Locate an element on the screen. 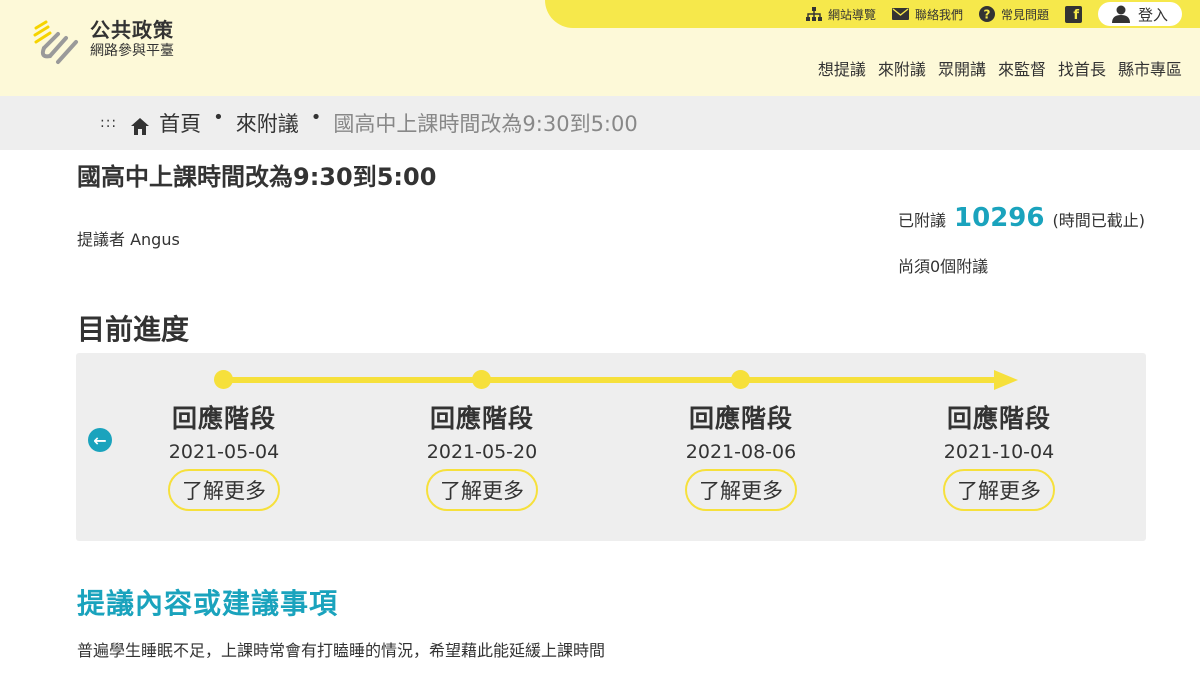 This screenshot has width=1200, height=677. login-button: 登入 is located at coordinates (1139, 14).